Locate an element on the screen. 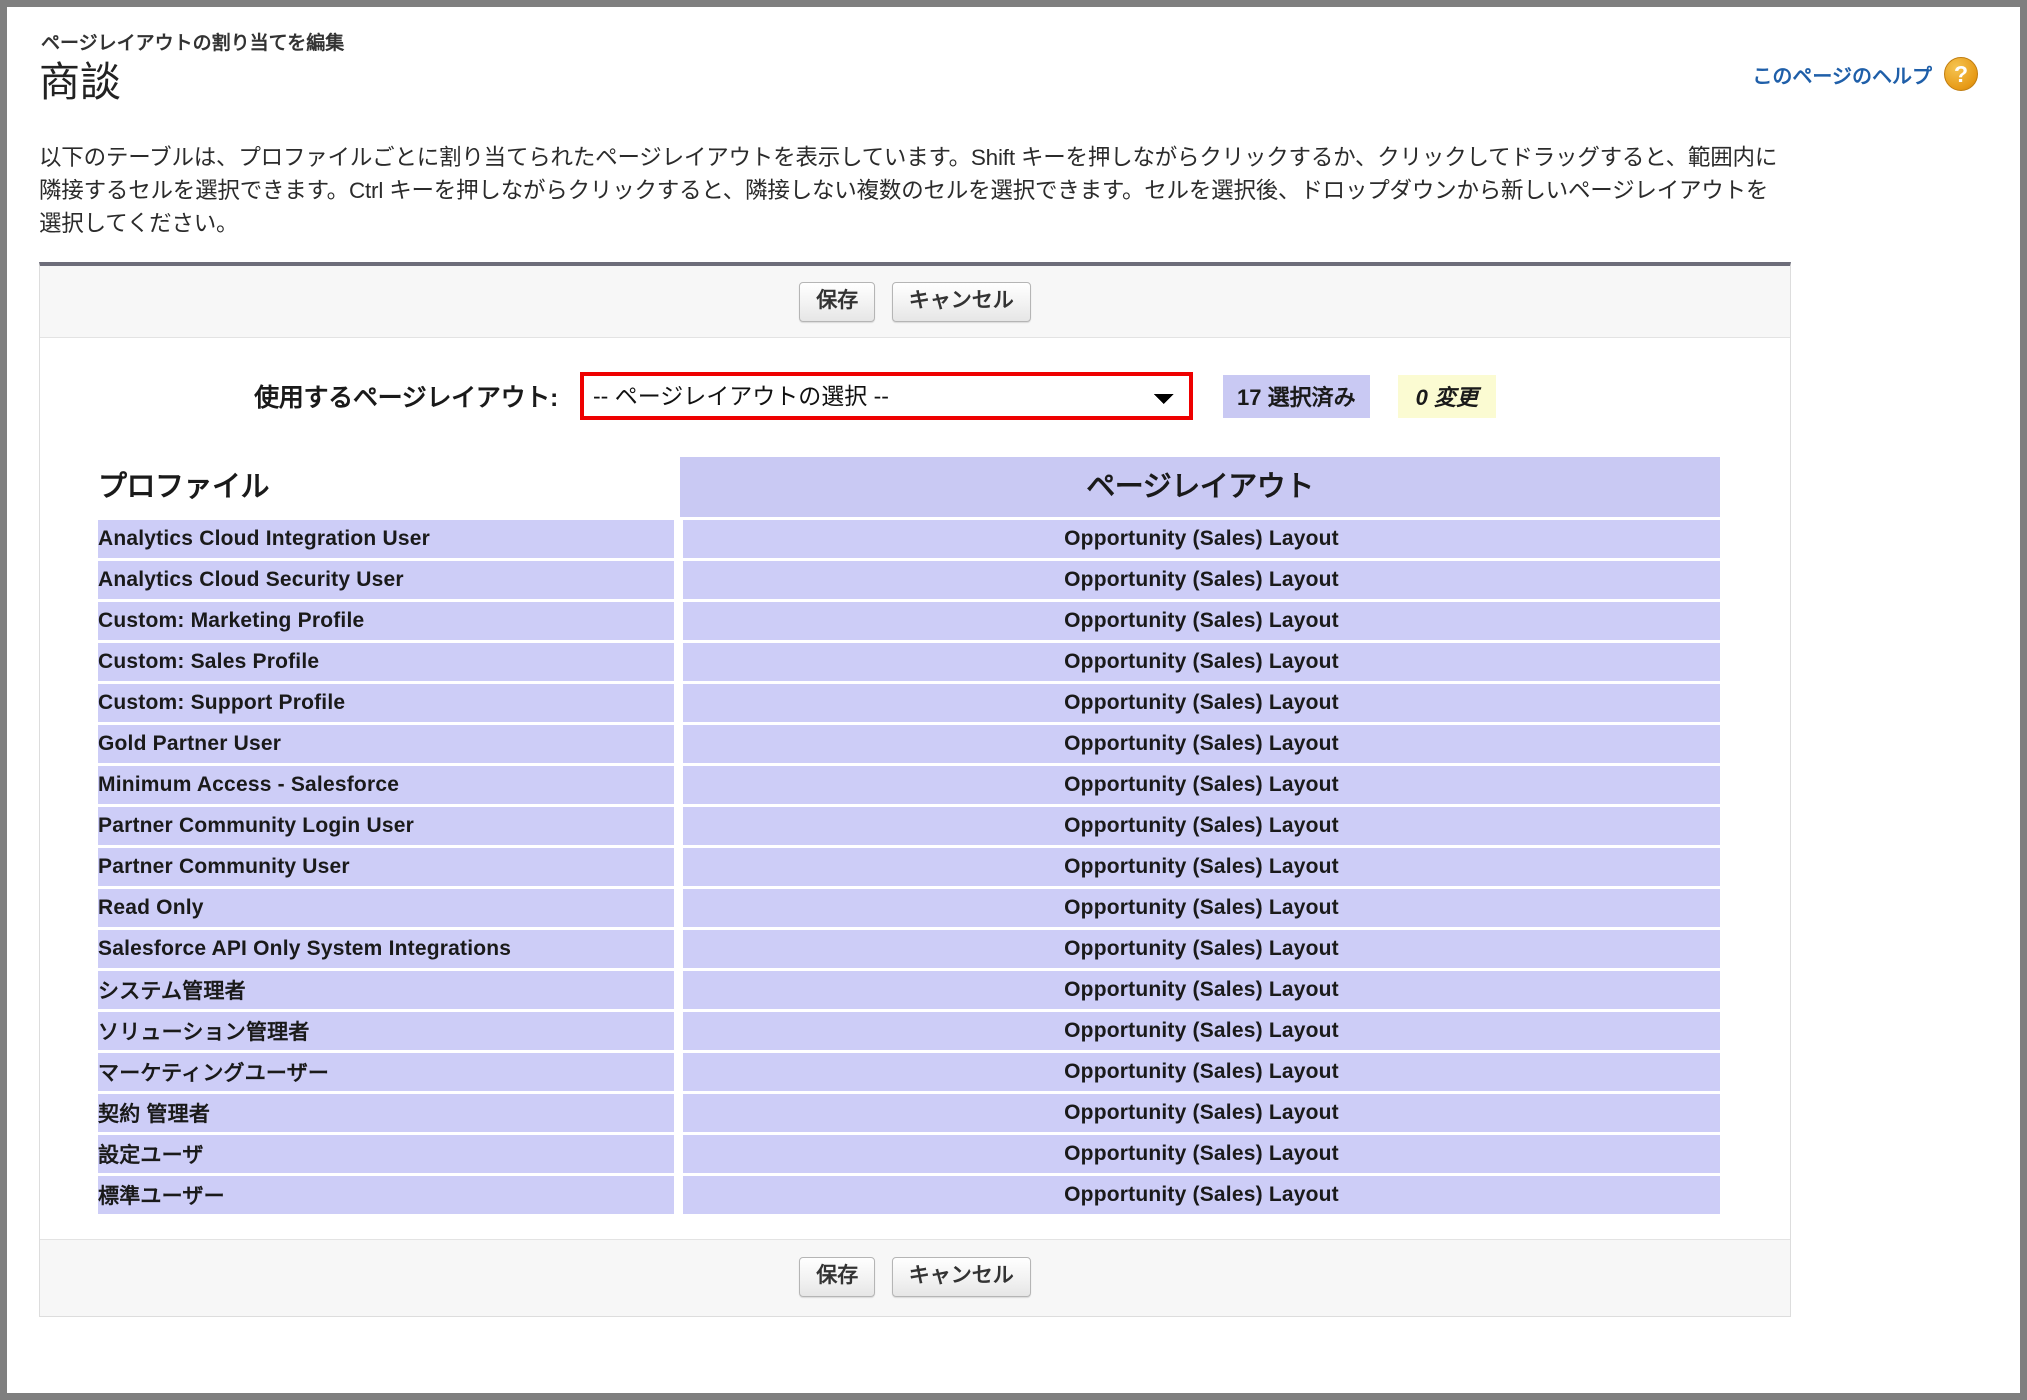  table-head: プロファイル ページレイアウト is located at coordinates (909, 487).